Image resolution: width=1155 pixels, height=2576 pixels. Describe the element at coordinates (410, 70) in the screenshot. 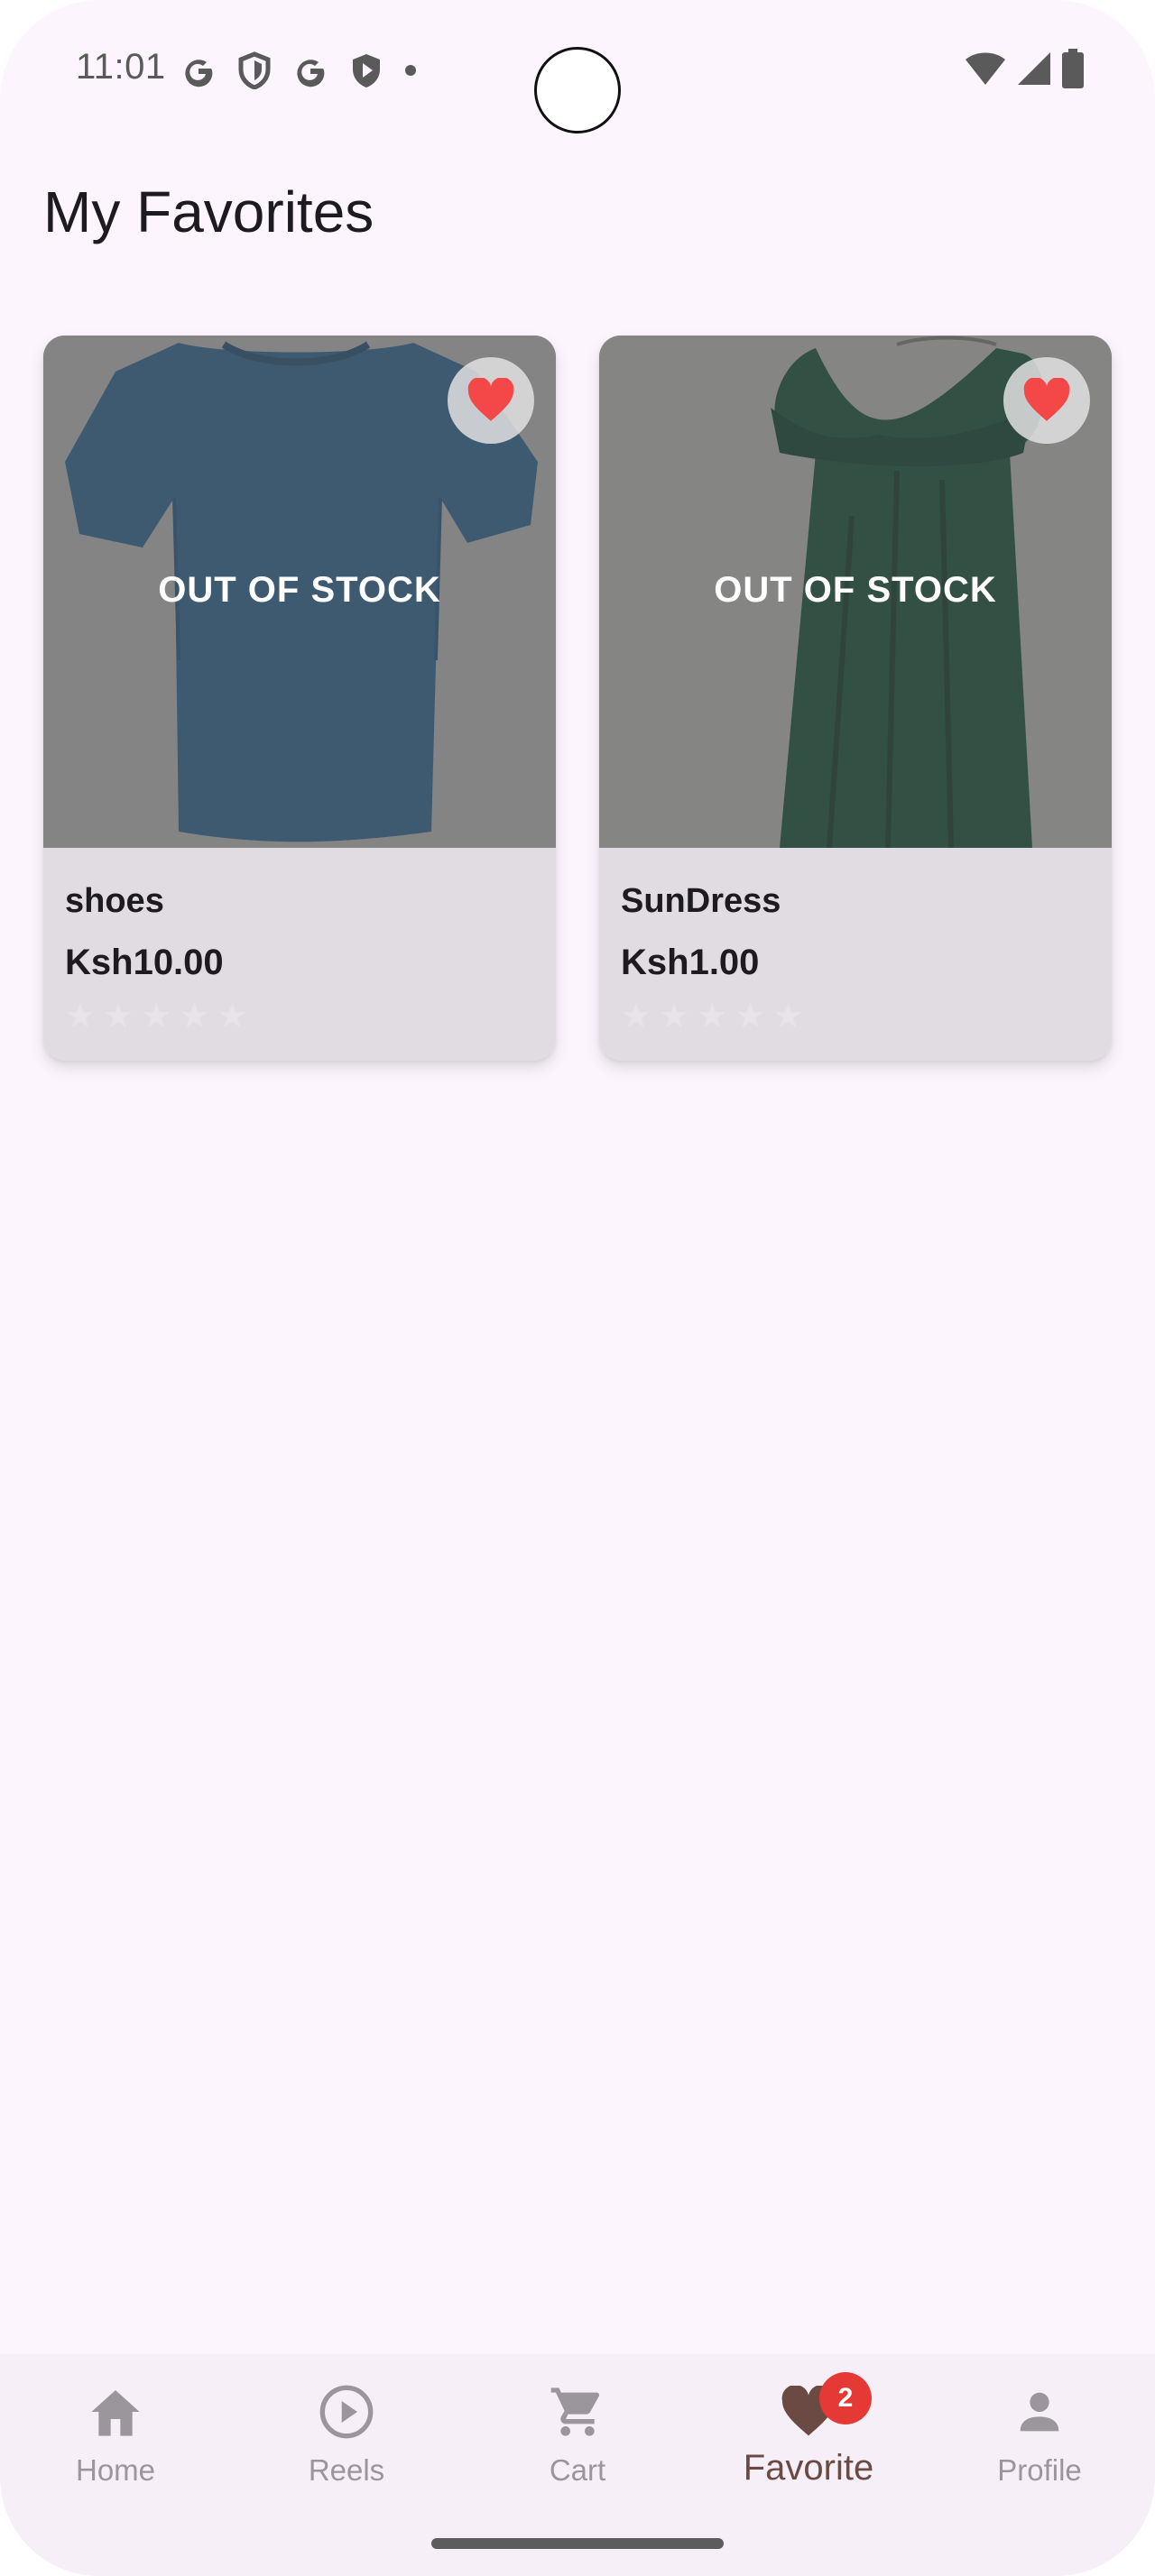

I see `dot-icon` at that location.